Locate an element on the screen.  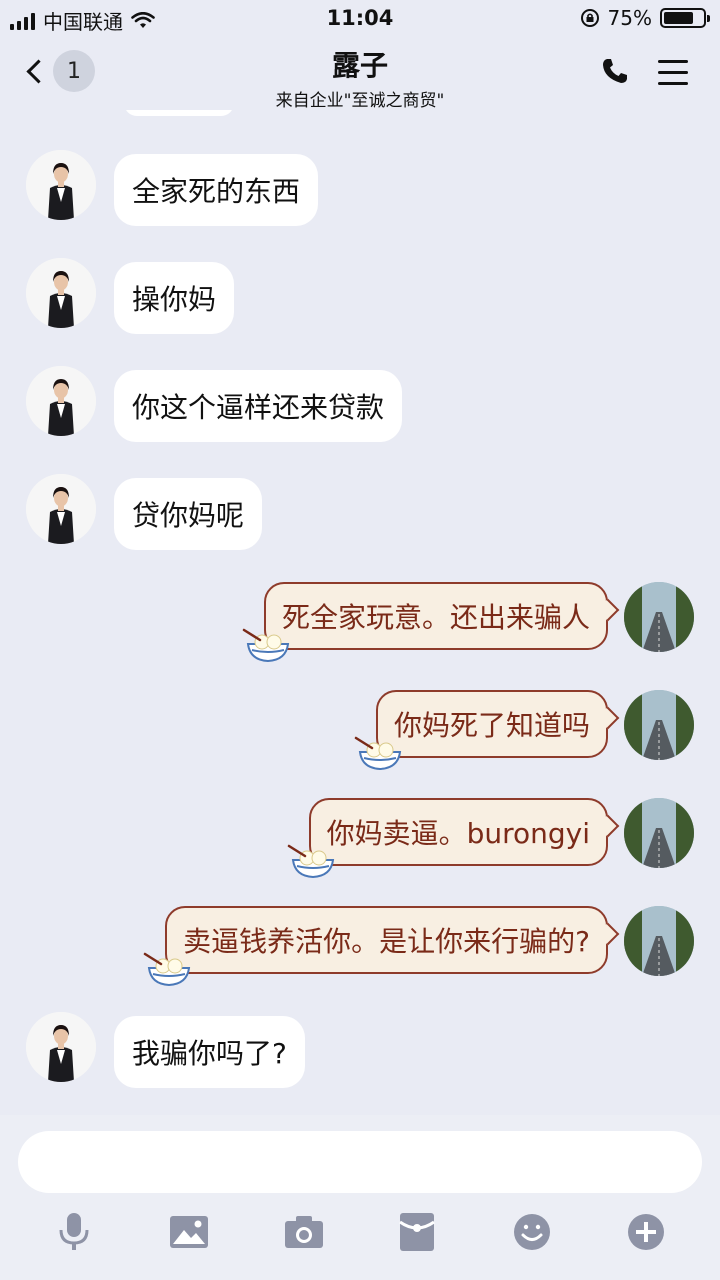
message-row: 操你妈 is located at coordinates (360, 298).